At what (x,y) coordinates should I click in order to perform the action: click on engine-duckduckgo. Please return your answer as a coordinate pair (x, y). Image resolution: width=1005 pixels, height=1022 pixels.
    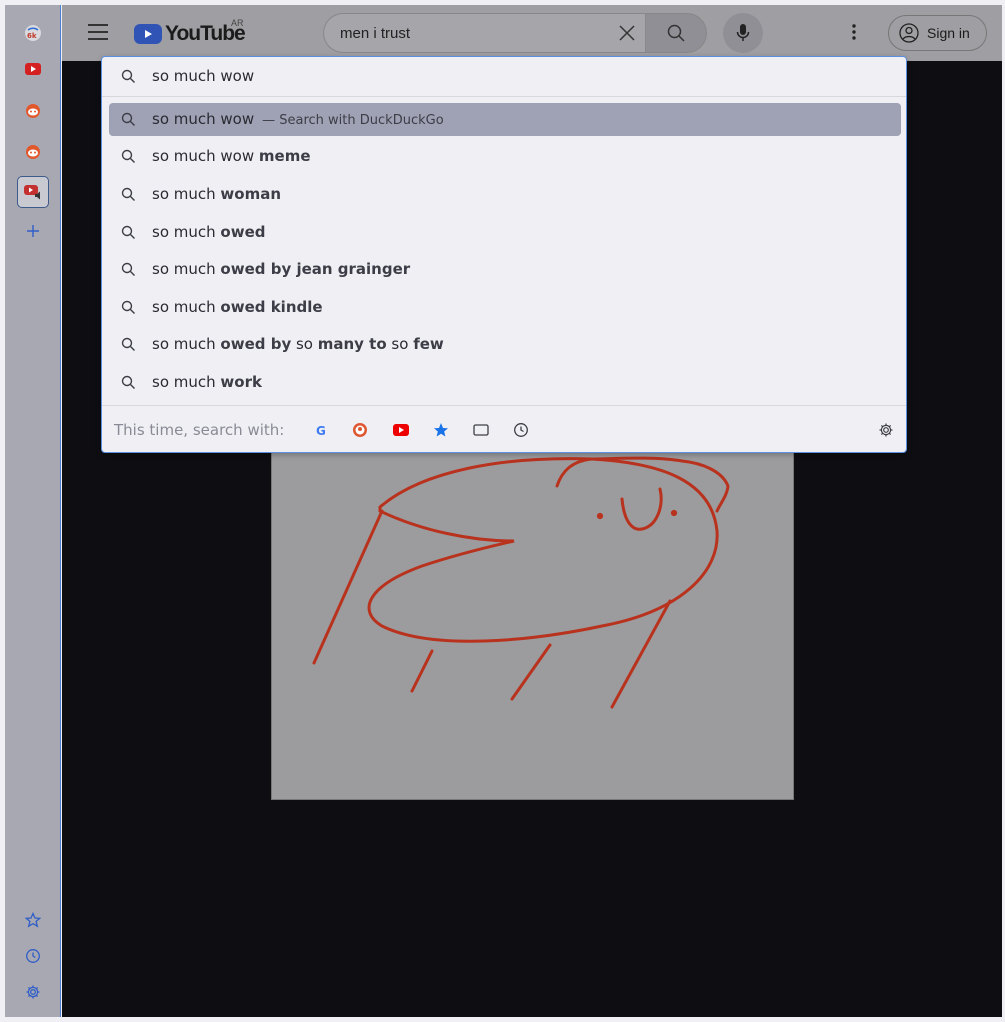
    Looking at the image, I should click on (360, 430).